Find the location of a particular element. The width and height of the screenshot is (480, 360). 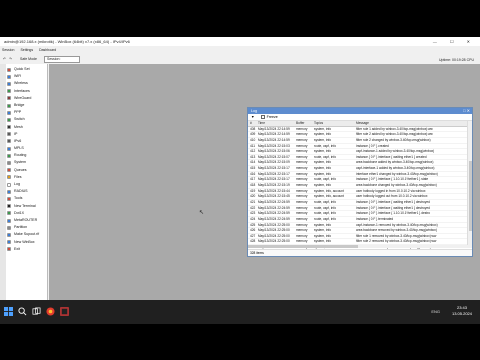

sidebar-item-tools: Tools is located at coordinates (27, 198).